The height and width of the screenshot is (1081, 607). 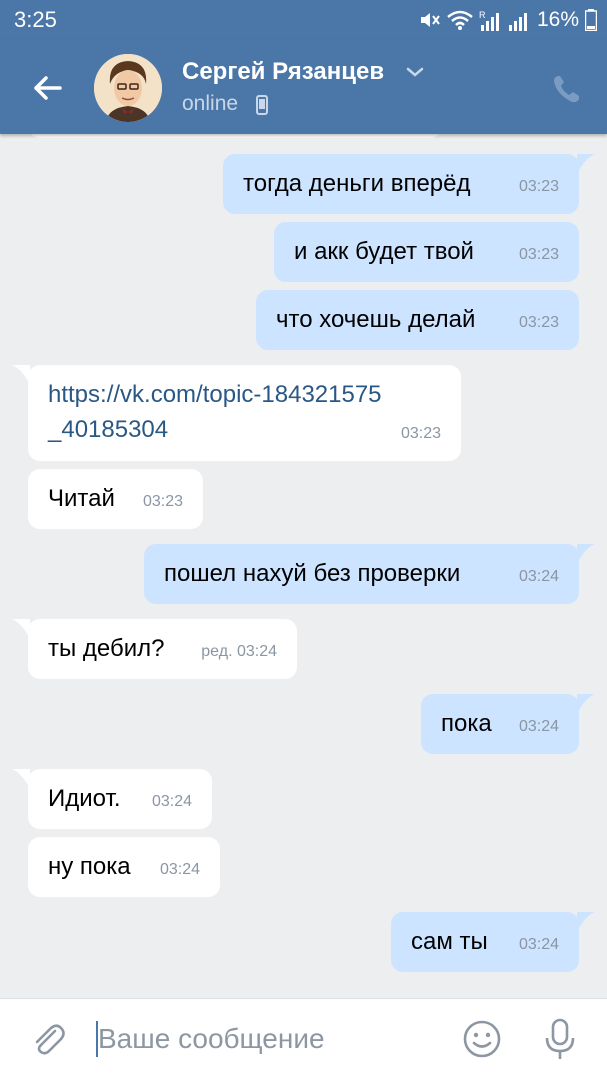 I want to click on signal-r-icon: R, so click(x=489, y=20).